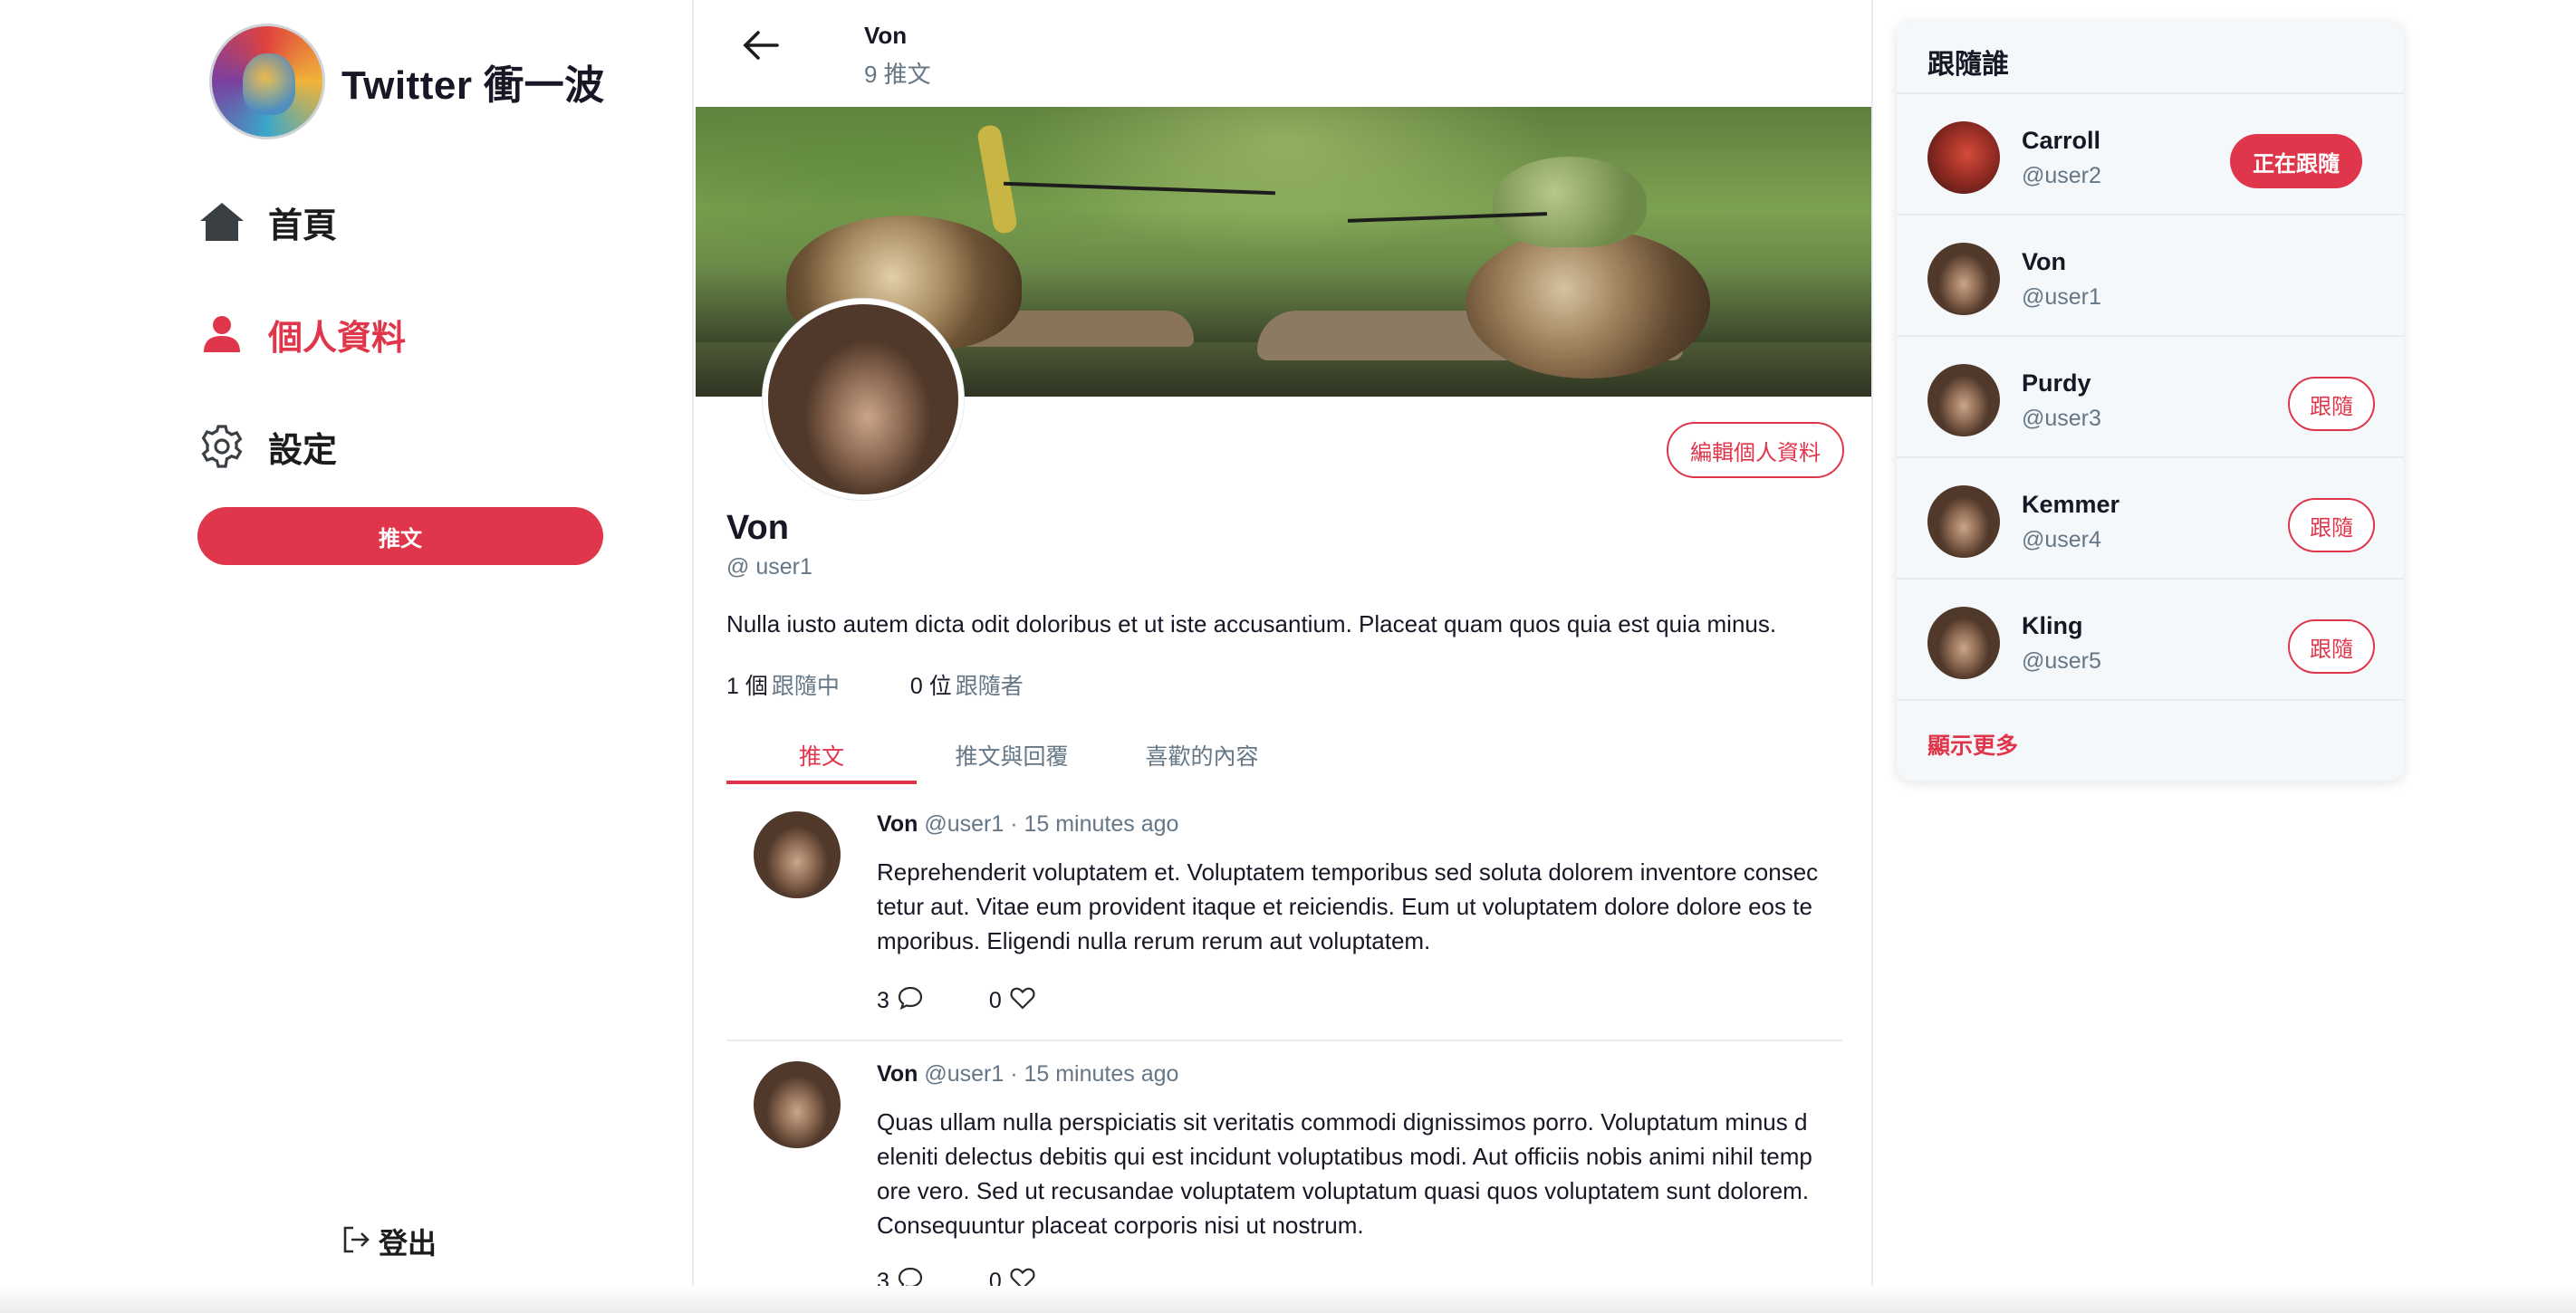 This screenshot has height=1313, width=2576. I want to click on main-nav: 首頁 個人資料 設定, so click(301, 358).